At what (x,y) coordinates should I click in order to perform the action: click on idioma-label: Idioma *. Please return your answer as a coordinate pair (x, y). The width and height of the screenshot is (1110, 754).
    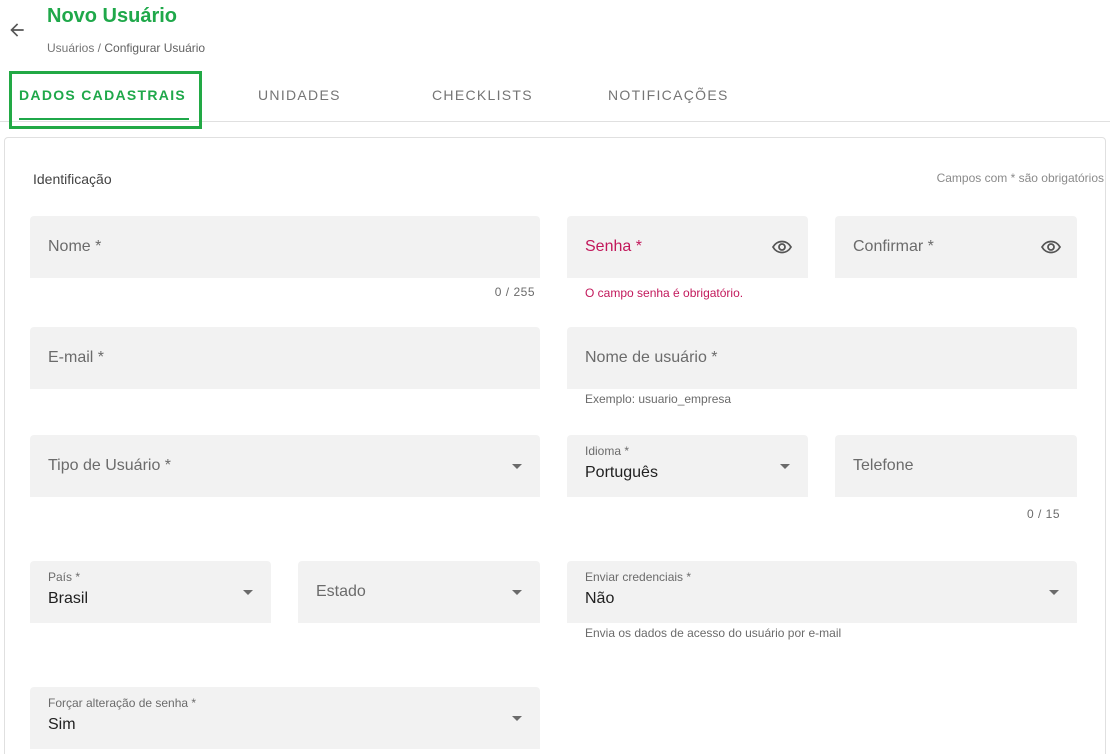
    Looking at the image, I should click on (607, 451).